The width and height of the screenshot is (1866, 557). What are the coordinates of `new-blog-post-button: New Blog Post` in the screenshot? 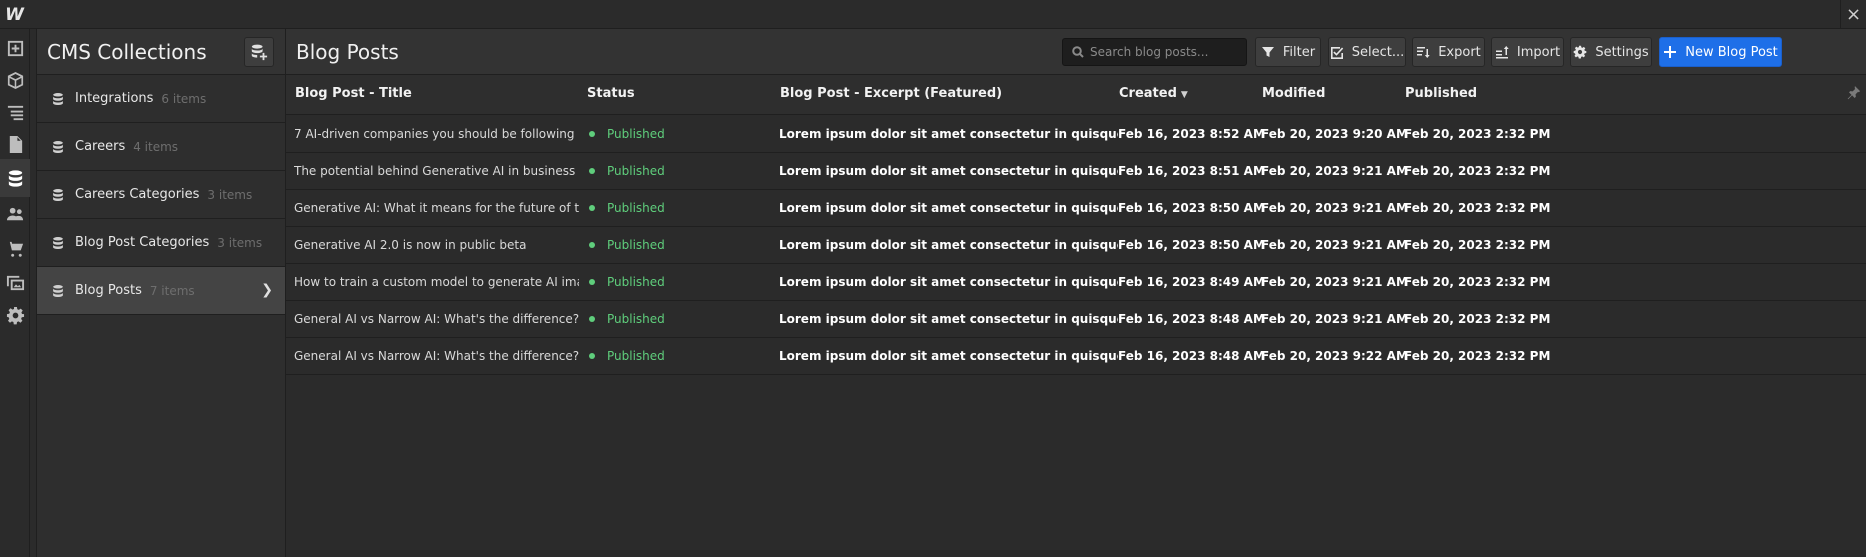 It's located at (1720, 52).